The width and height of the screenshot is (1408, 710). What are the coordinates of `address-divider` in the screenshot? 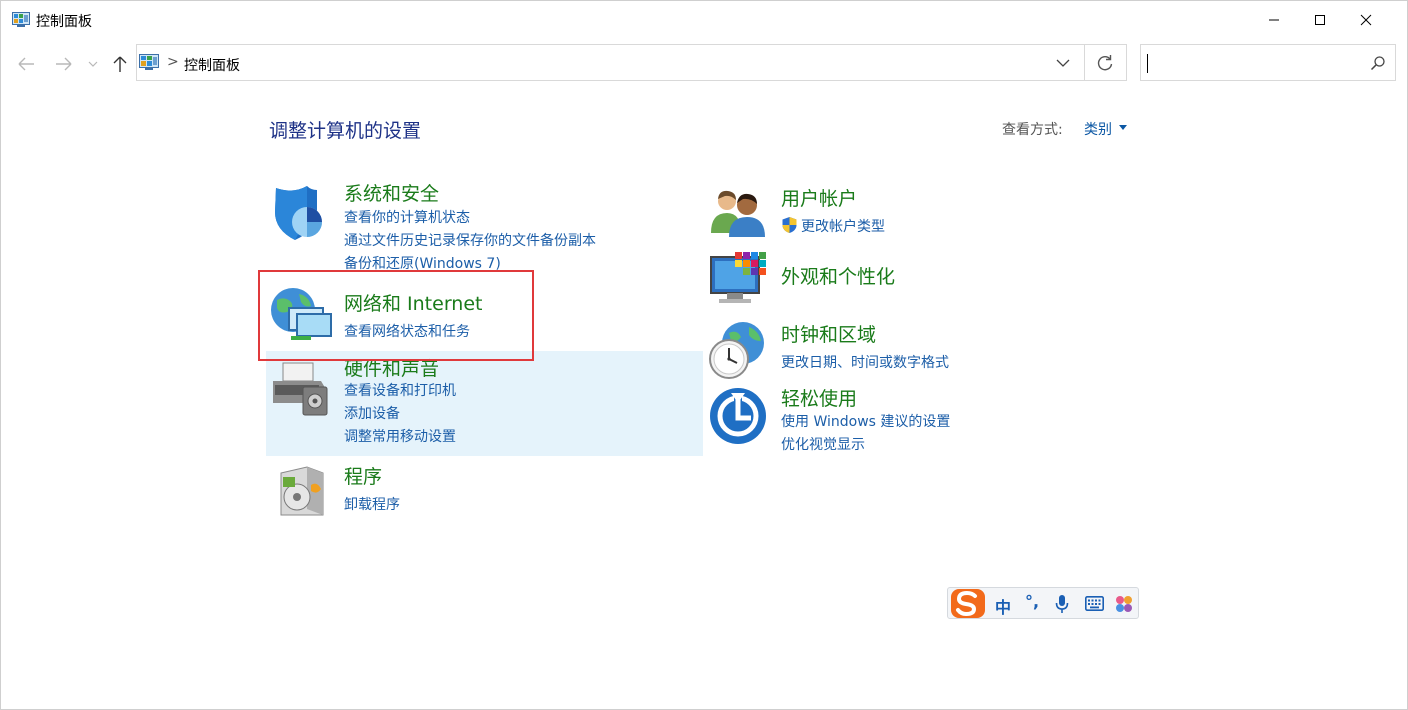 It's located at (1084, 62).